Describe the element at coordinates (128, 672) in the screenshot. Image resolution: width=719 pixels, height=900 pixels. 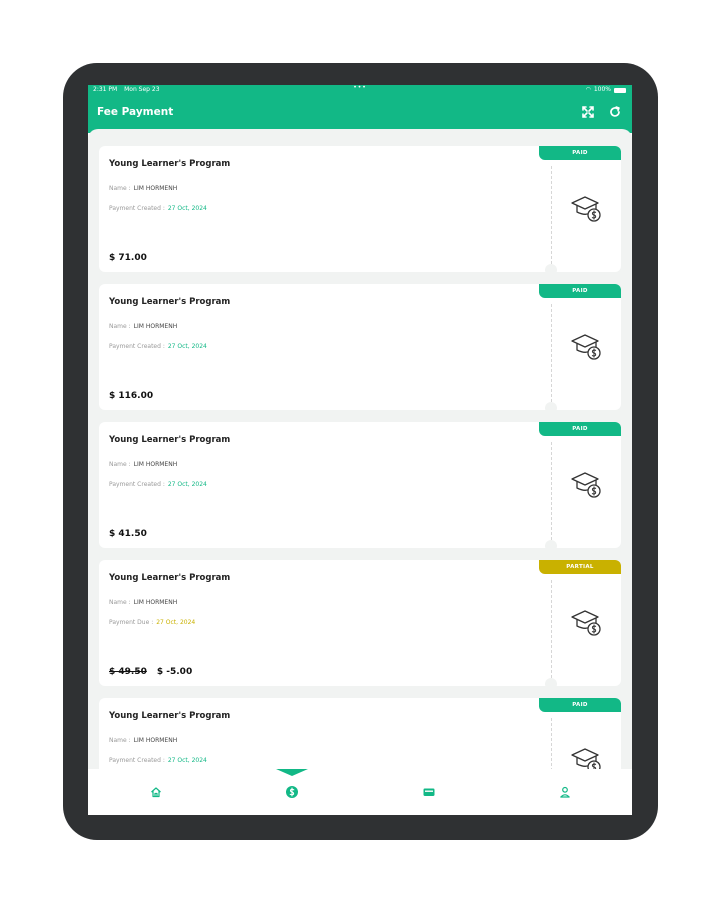
I see `original-amount: $ 49.50` at that location.